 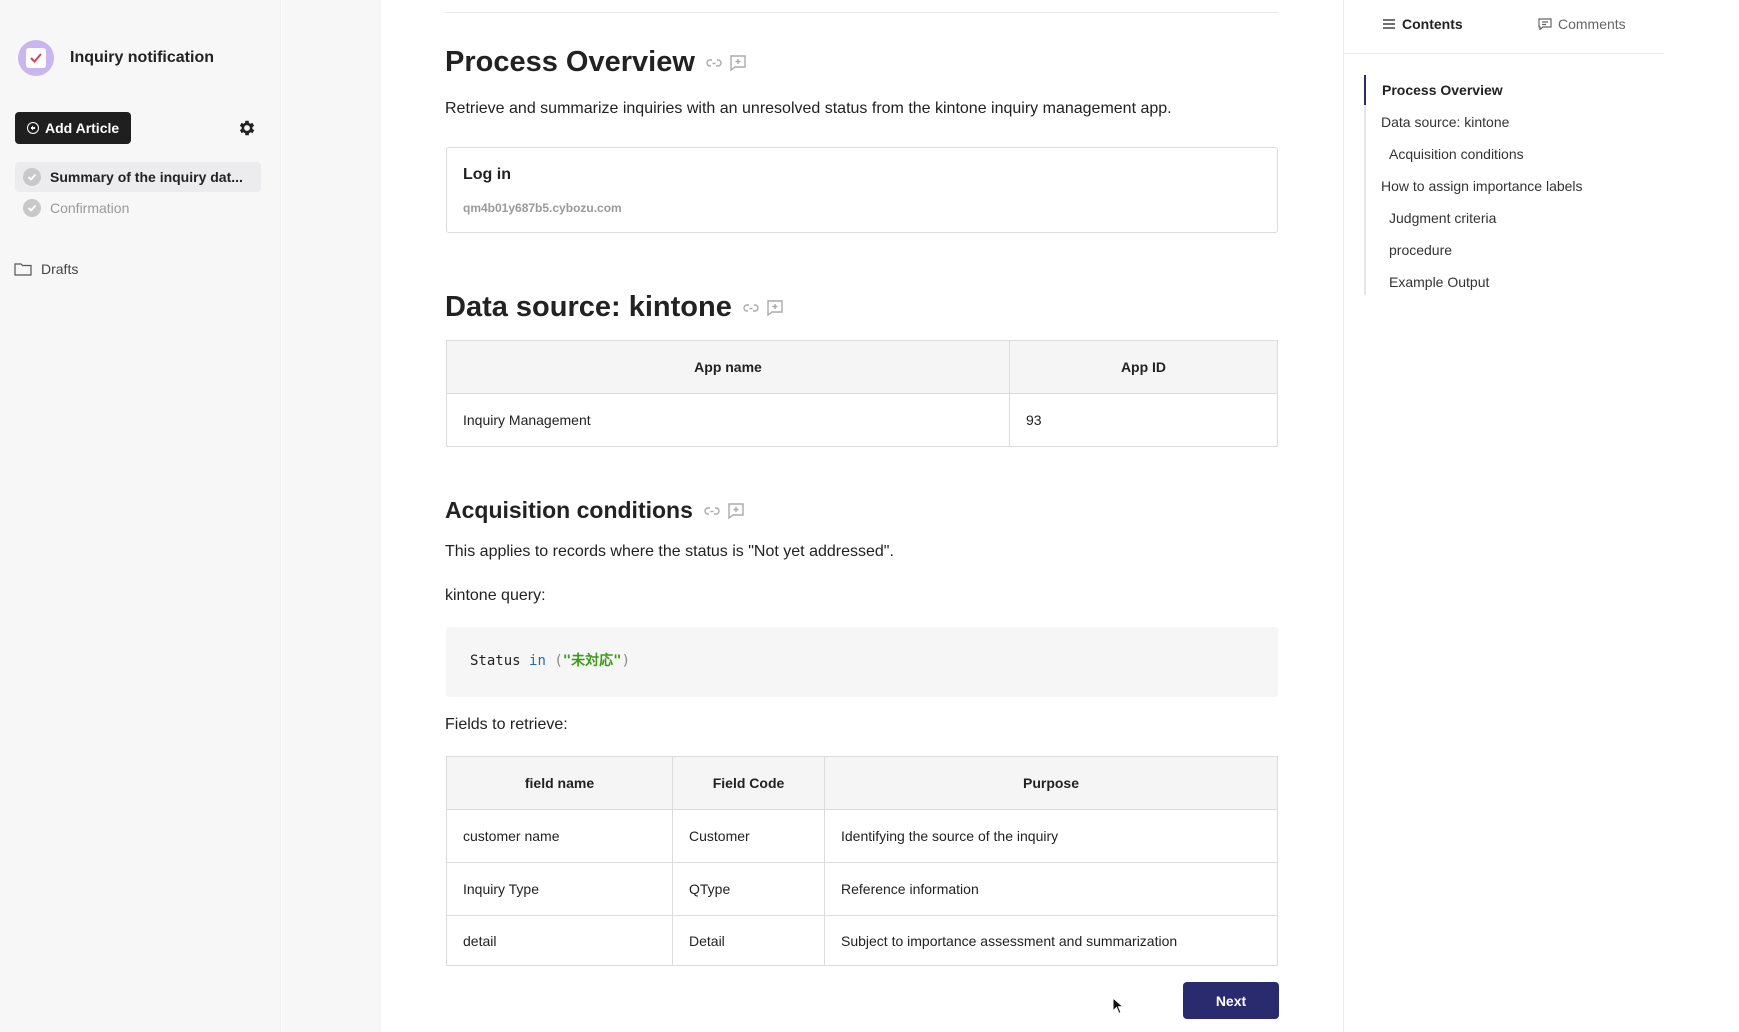 What do you see at coordinates (1445, 122) in the screenshot?
I see `toc-item-data-source: Data source: kintone` at bounding box center [1445, 122].